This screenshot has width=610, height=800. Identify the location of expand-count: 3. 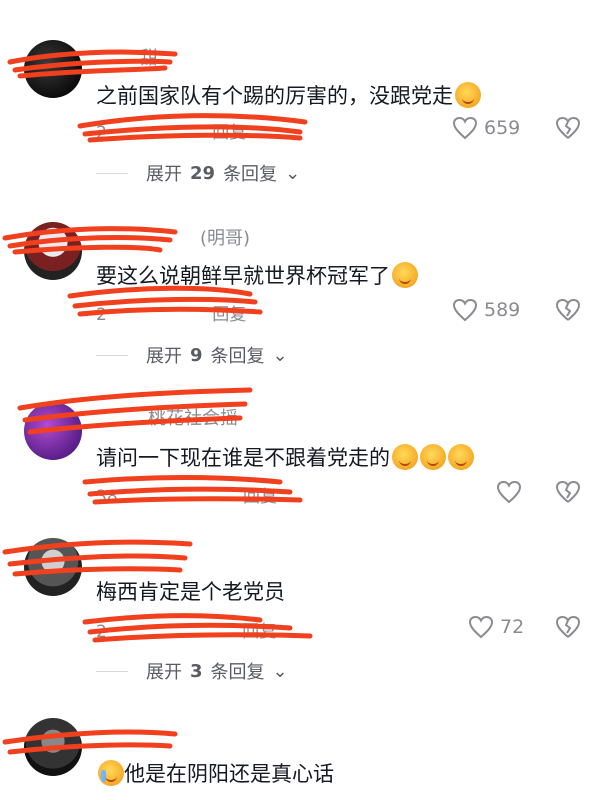
(196, 671).